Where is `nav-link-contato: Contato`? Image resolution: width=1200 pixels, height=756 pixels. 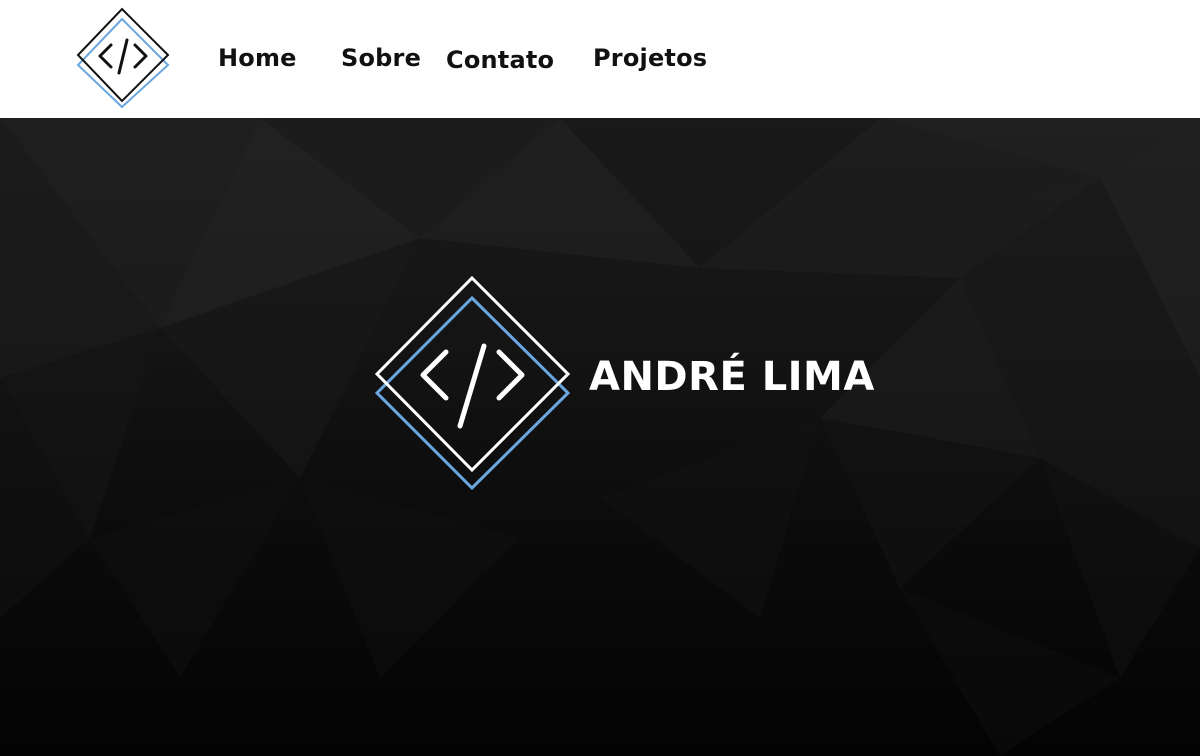 nav-link-contato: Contato is located at coordinates (500, 60).